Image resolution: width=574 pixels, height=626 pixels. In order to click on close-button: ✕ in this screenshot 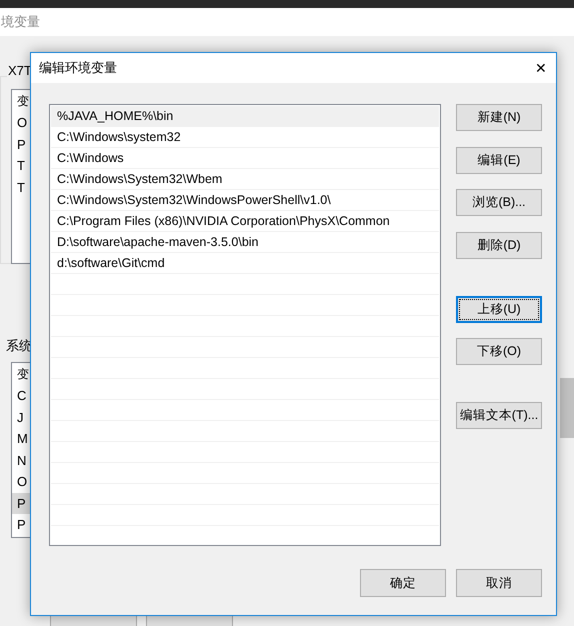, I will do `click(541, 68)`.